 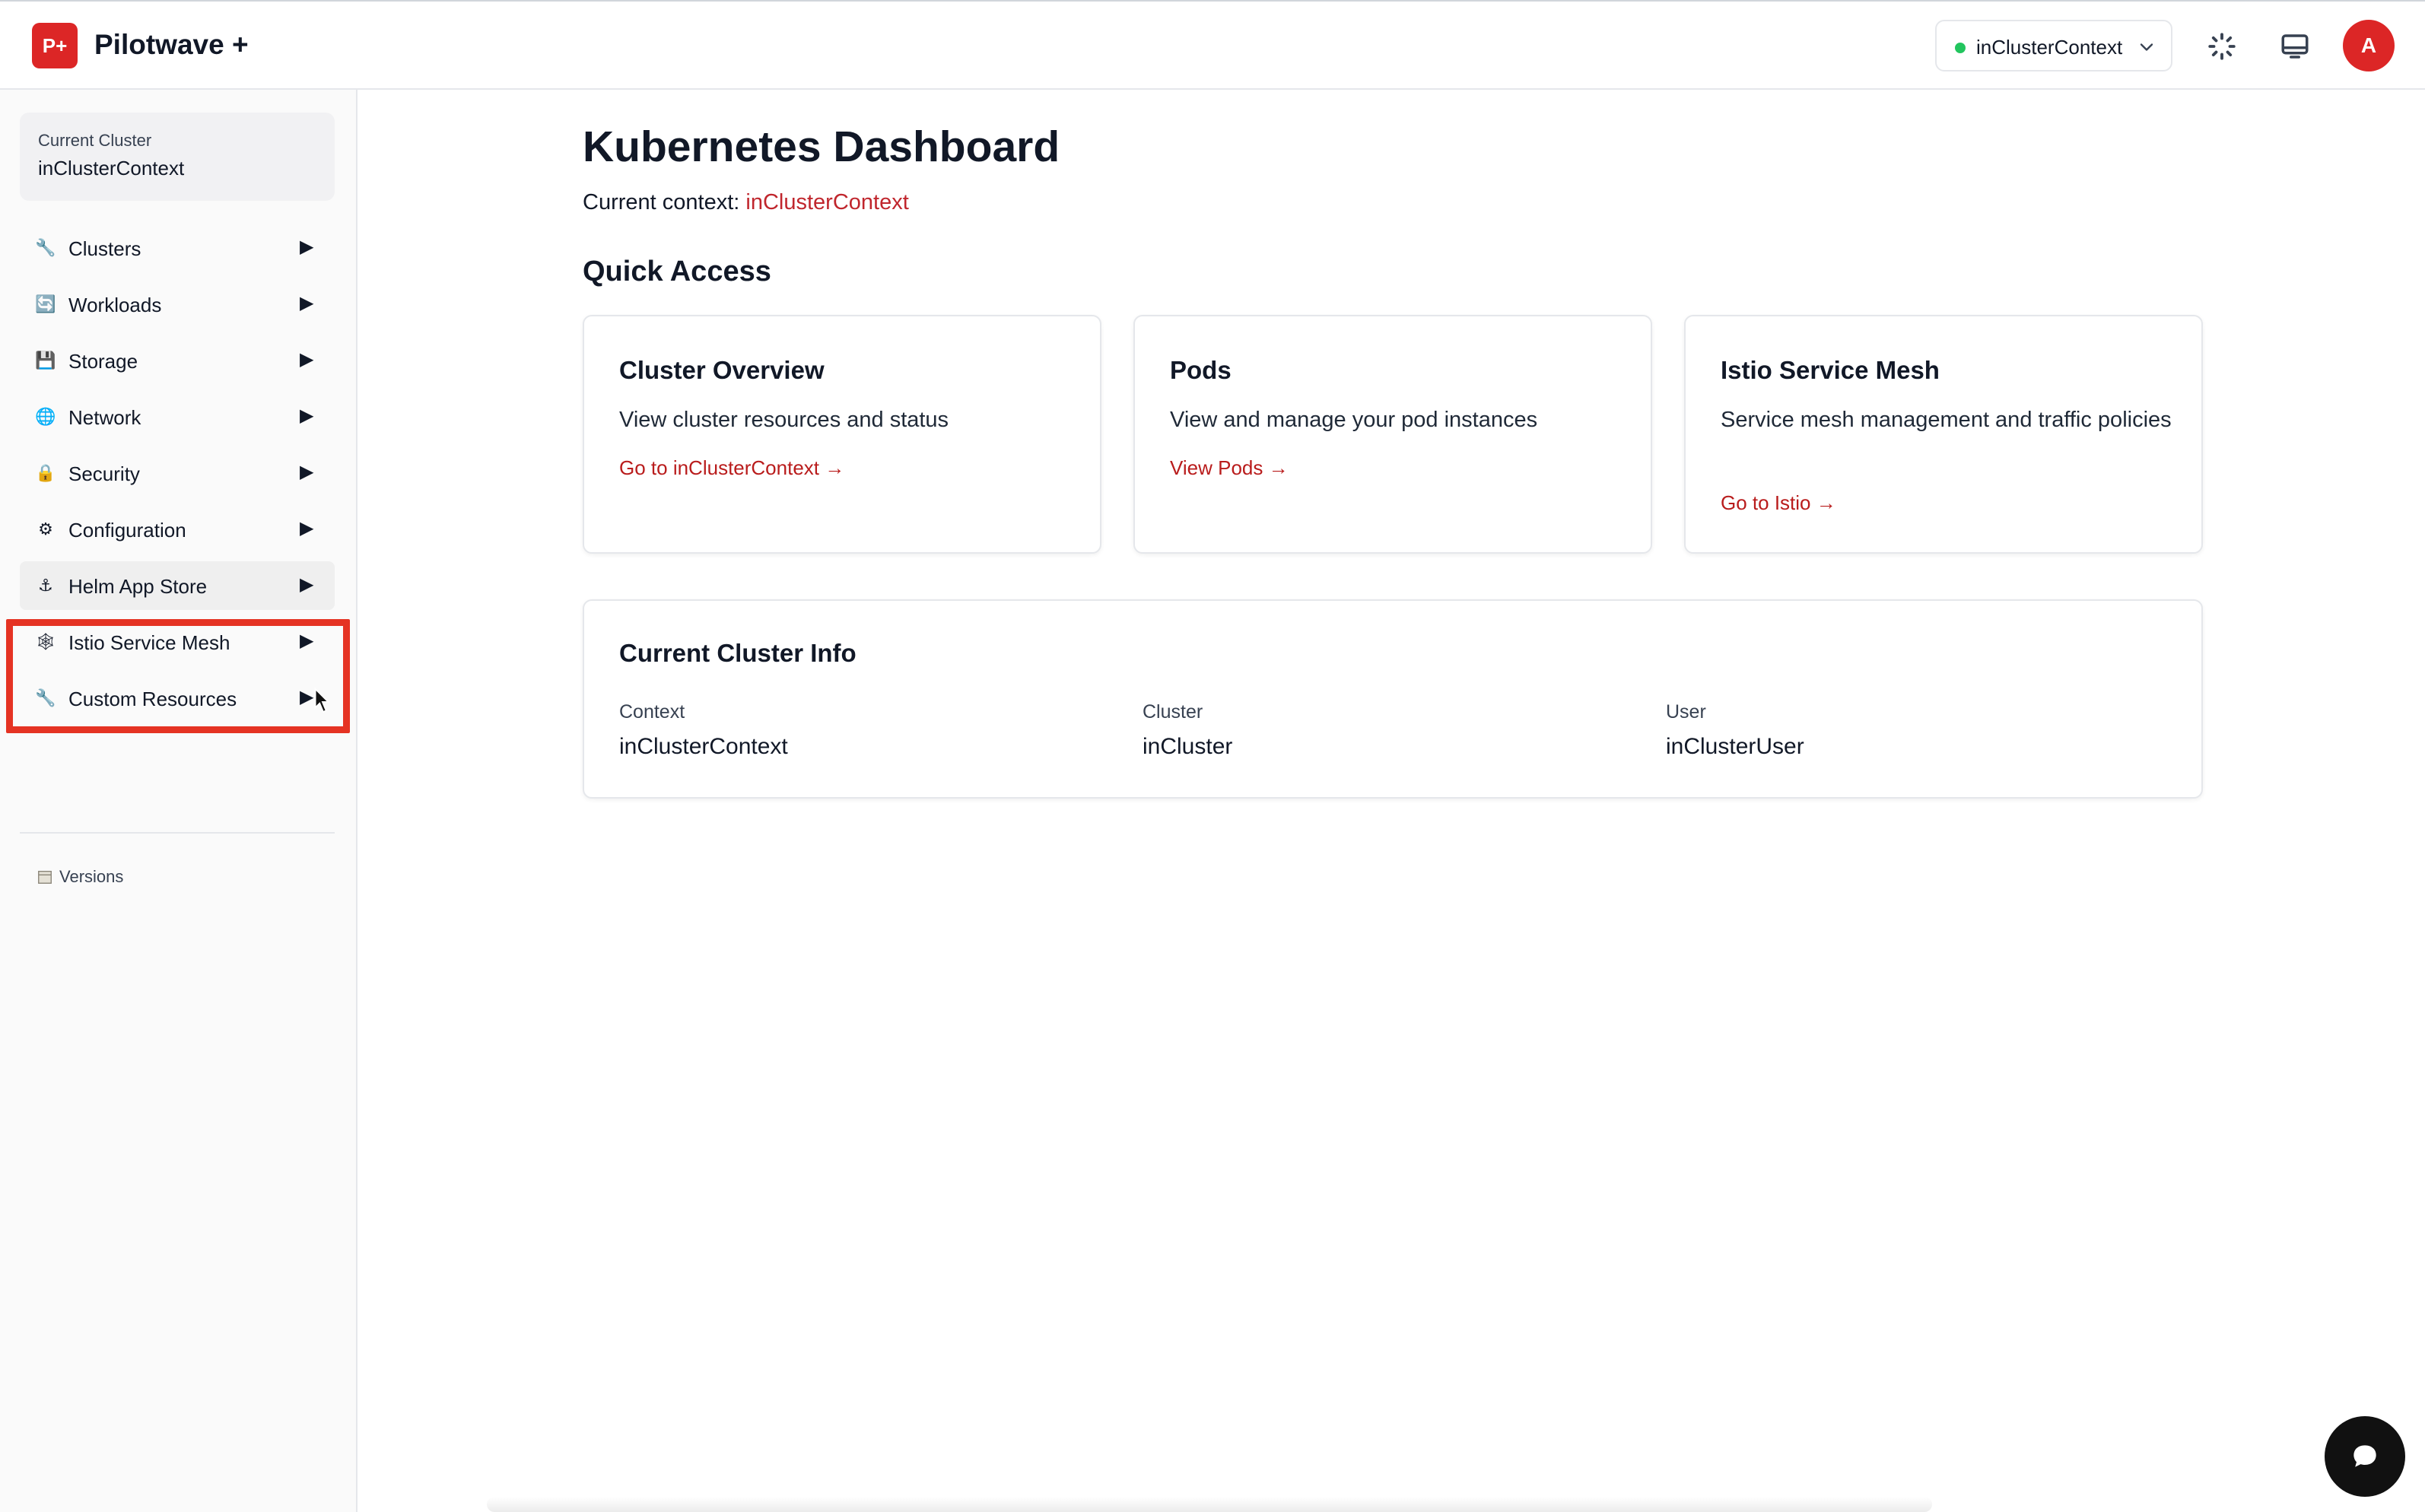 I want to click on card-title: Pods, so click(x=1201, y=370).